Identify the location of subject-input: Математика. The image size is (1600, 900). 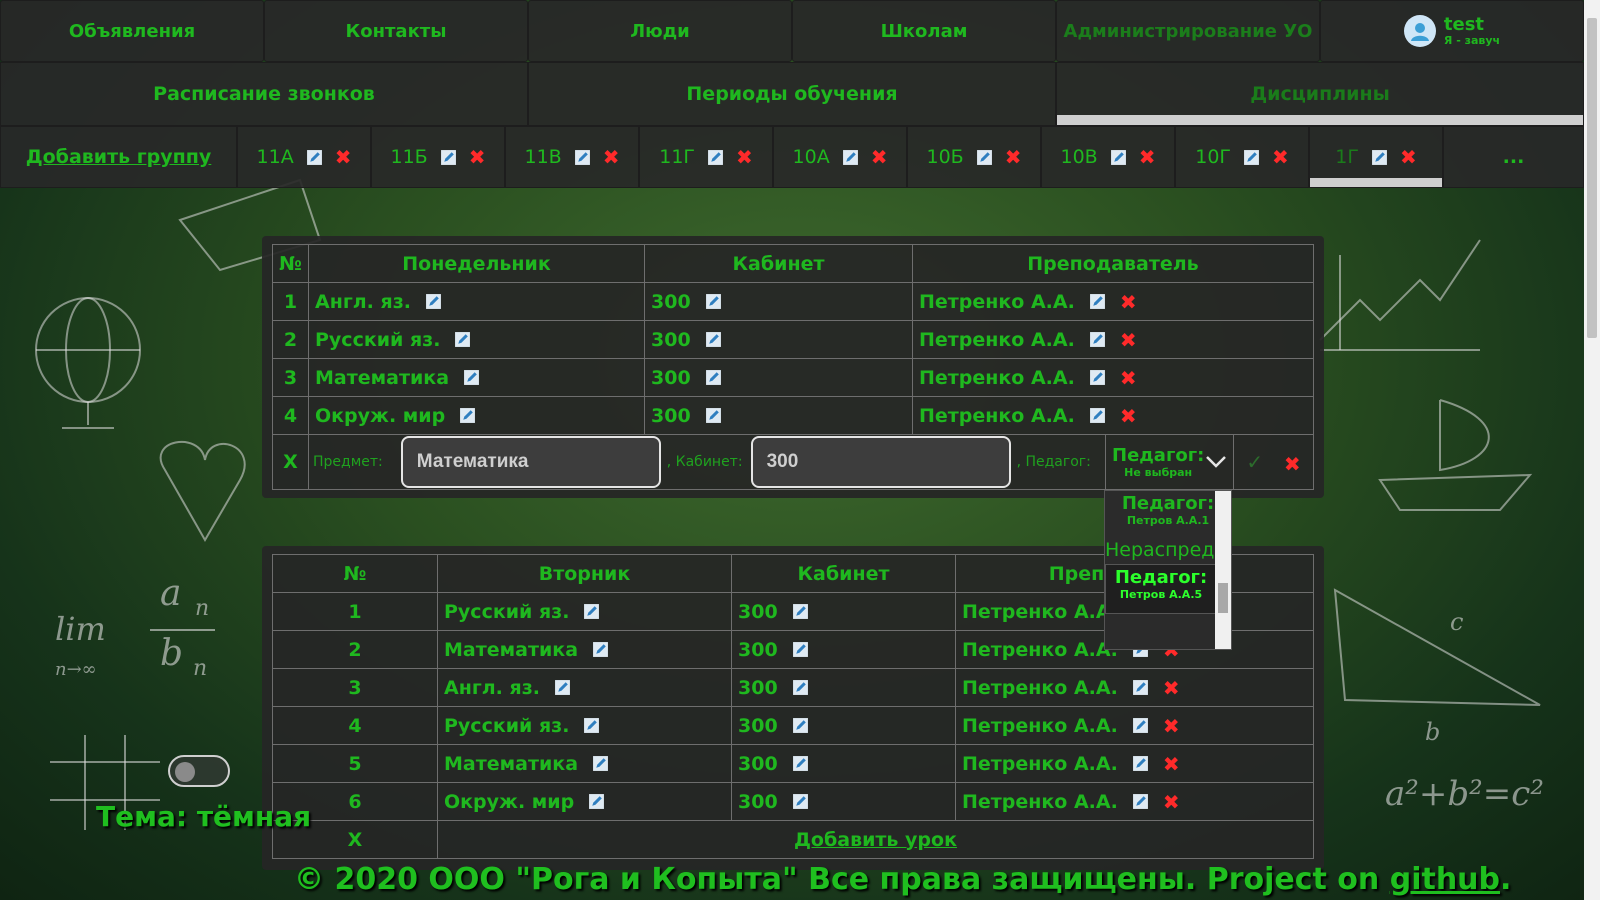
(530, 462).